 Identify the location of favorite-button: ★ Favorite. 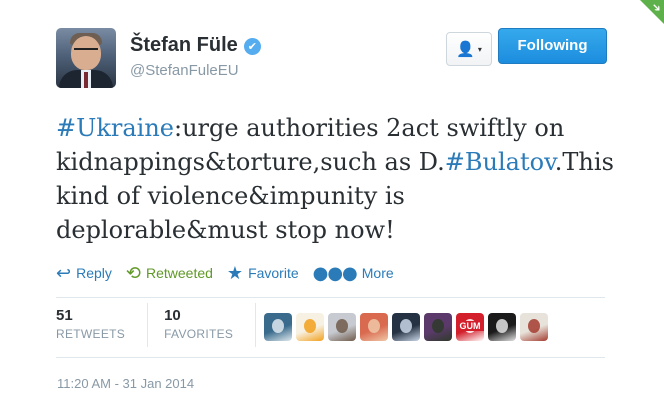
(263, 273).